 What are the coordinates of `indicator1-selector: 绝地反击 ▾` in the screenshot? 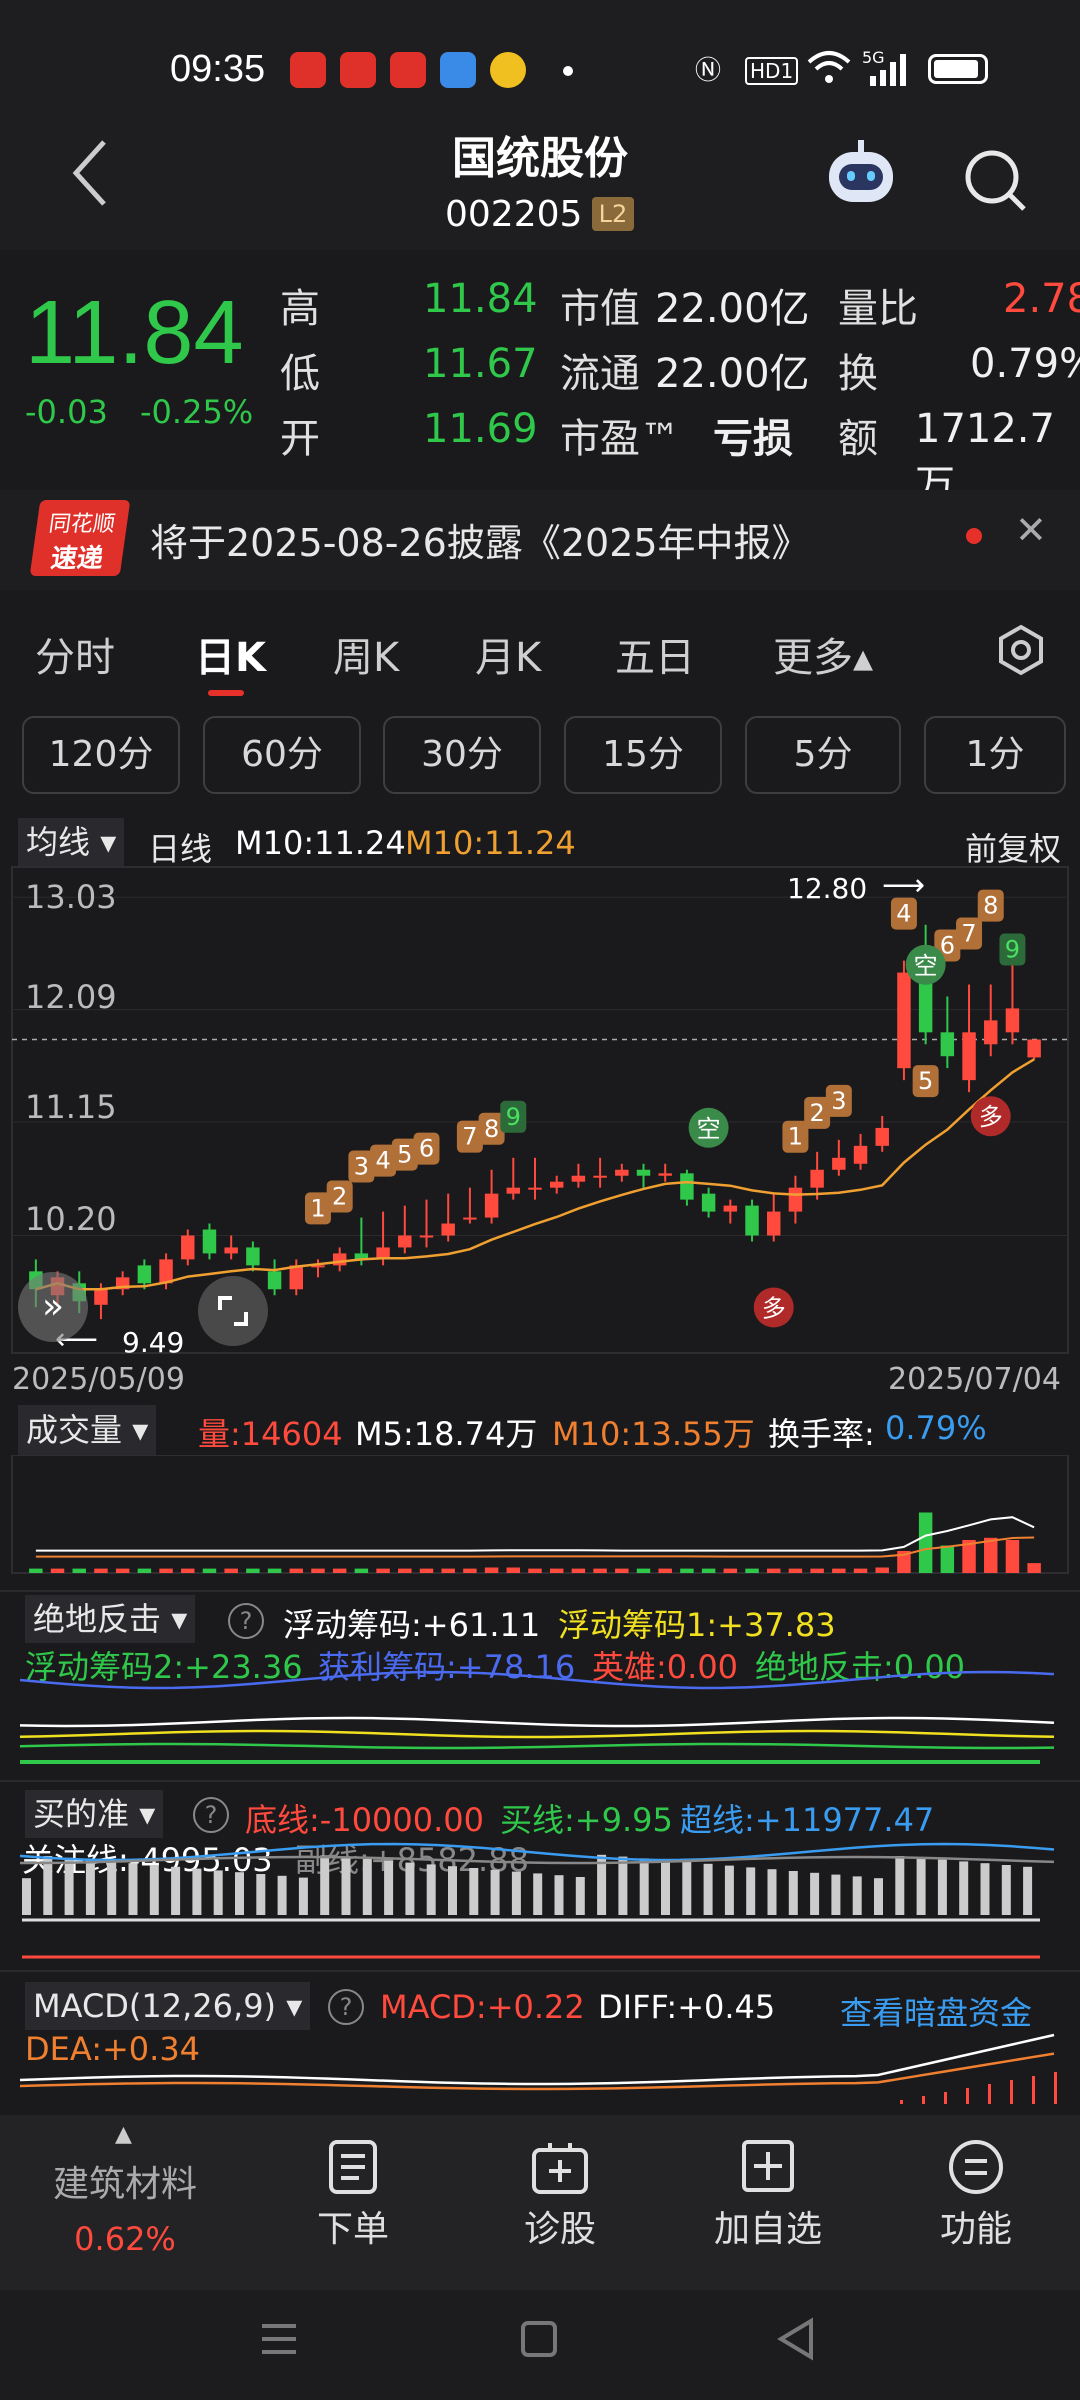 It's located at (110, 1619).